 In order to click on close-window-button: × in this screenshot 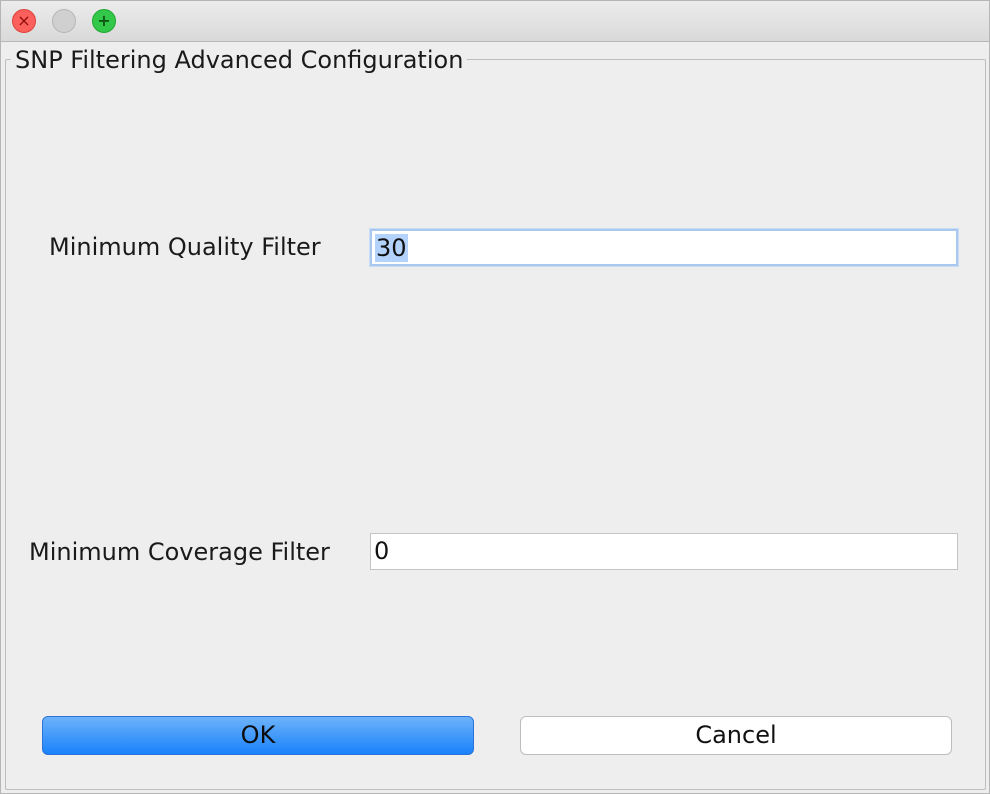, I will do `click(24, 21)`.